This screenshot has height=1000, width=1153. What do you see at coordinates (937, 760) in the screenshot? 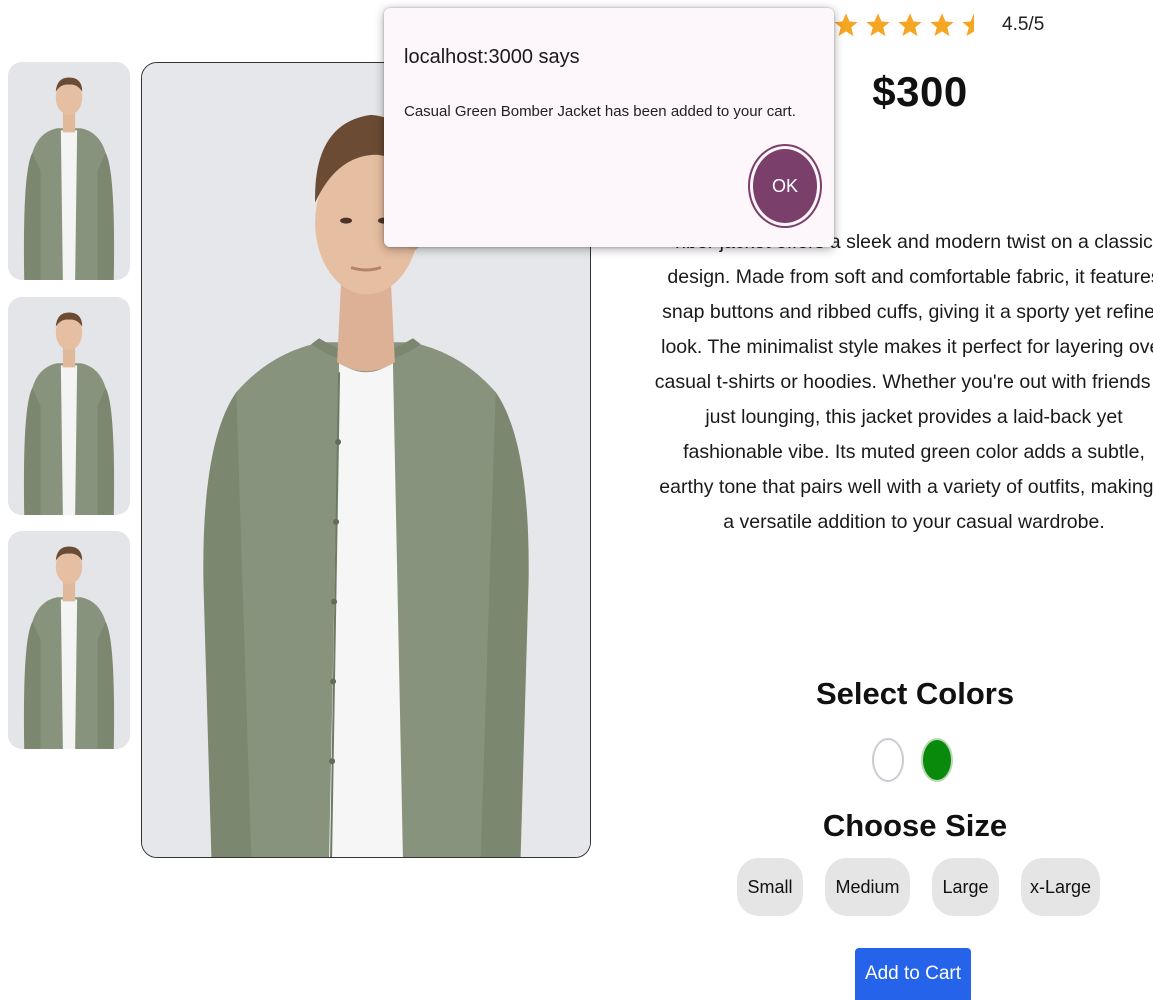
I see `color-swatch-green` at bounding box center [937, 760].